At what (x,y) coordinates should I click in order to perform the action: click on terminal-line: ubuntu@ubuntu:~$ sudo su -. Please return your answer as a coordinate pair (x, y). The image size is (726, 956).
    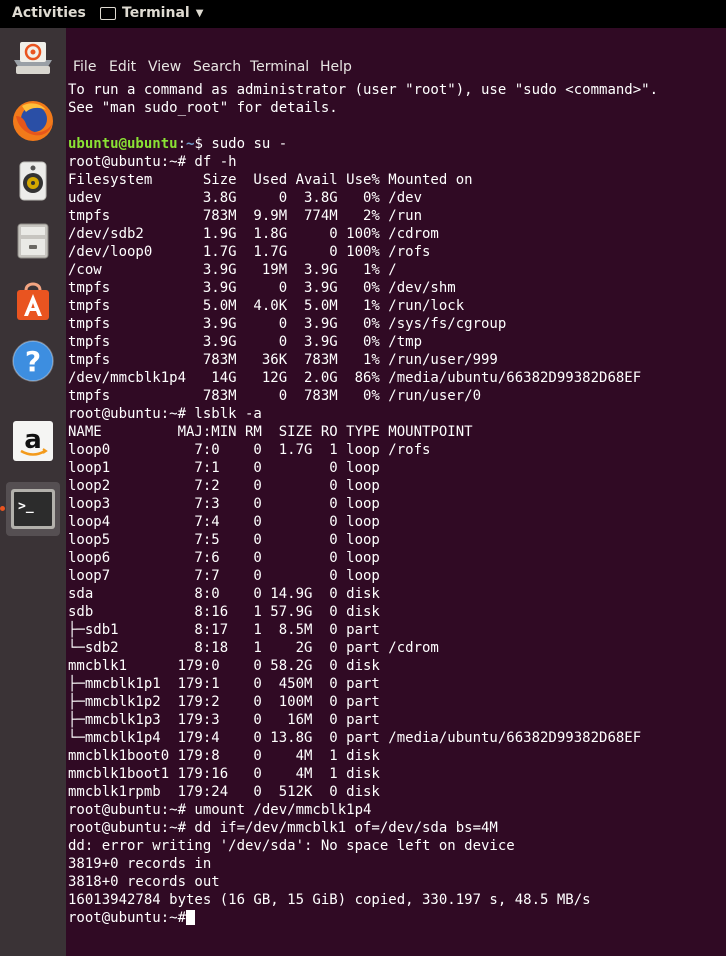
    Looking at the image, I should click on (178, 144).